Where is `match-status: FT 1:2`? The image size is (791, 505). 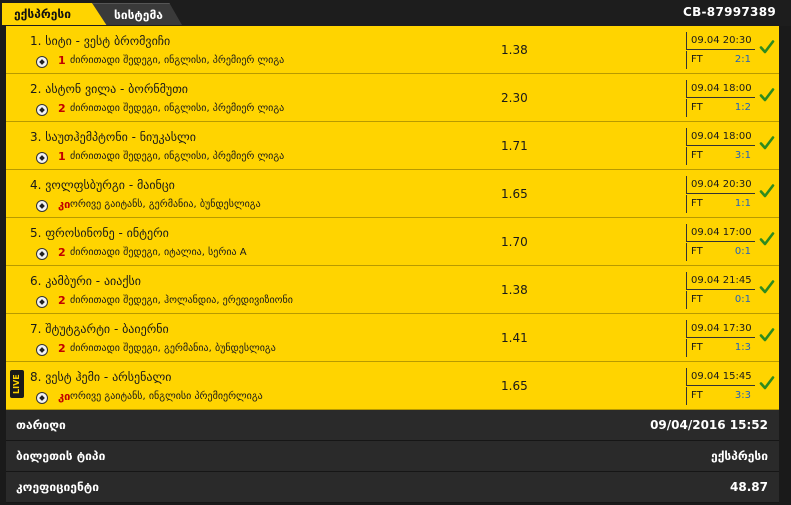
match-status: FT 1:2 is located at coordinates (720, 108).